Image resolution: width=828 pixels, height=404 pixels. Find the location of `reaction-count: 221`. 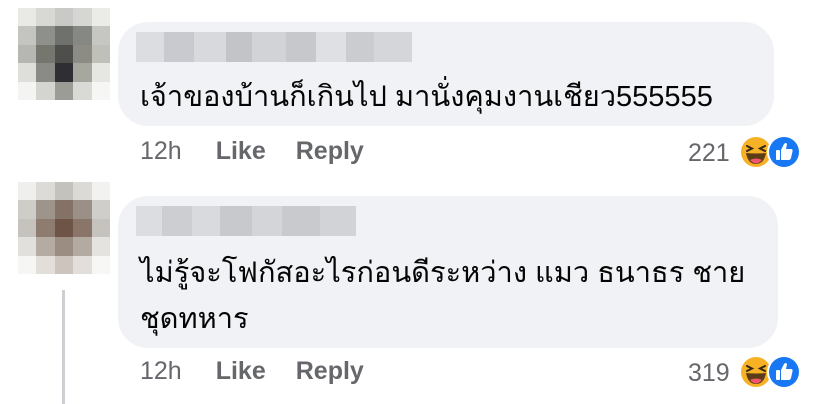

reaction-count: 221 is located at coordinates (709, 153).